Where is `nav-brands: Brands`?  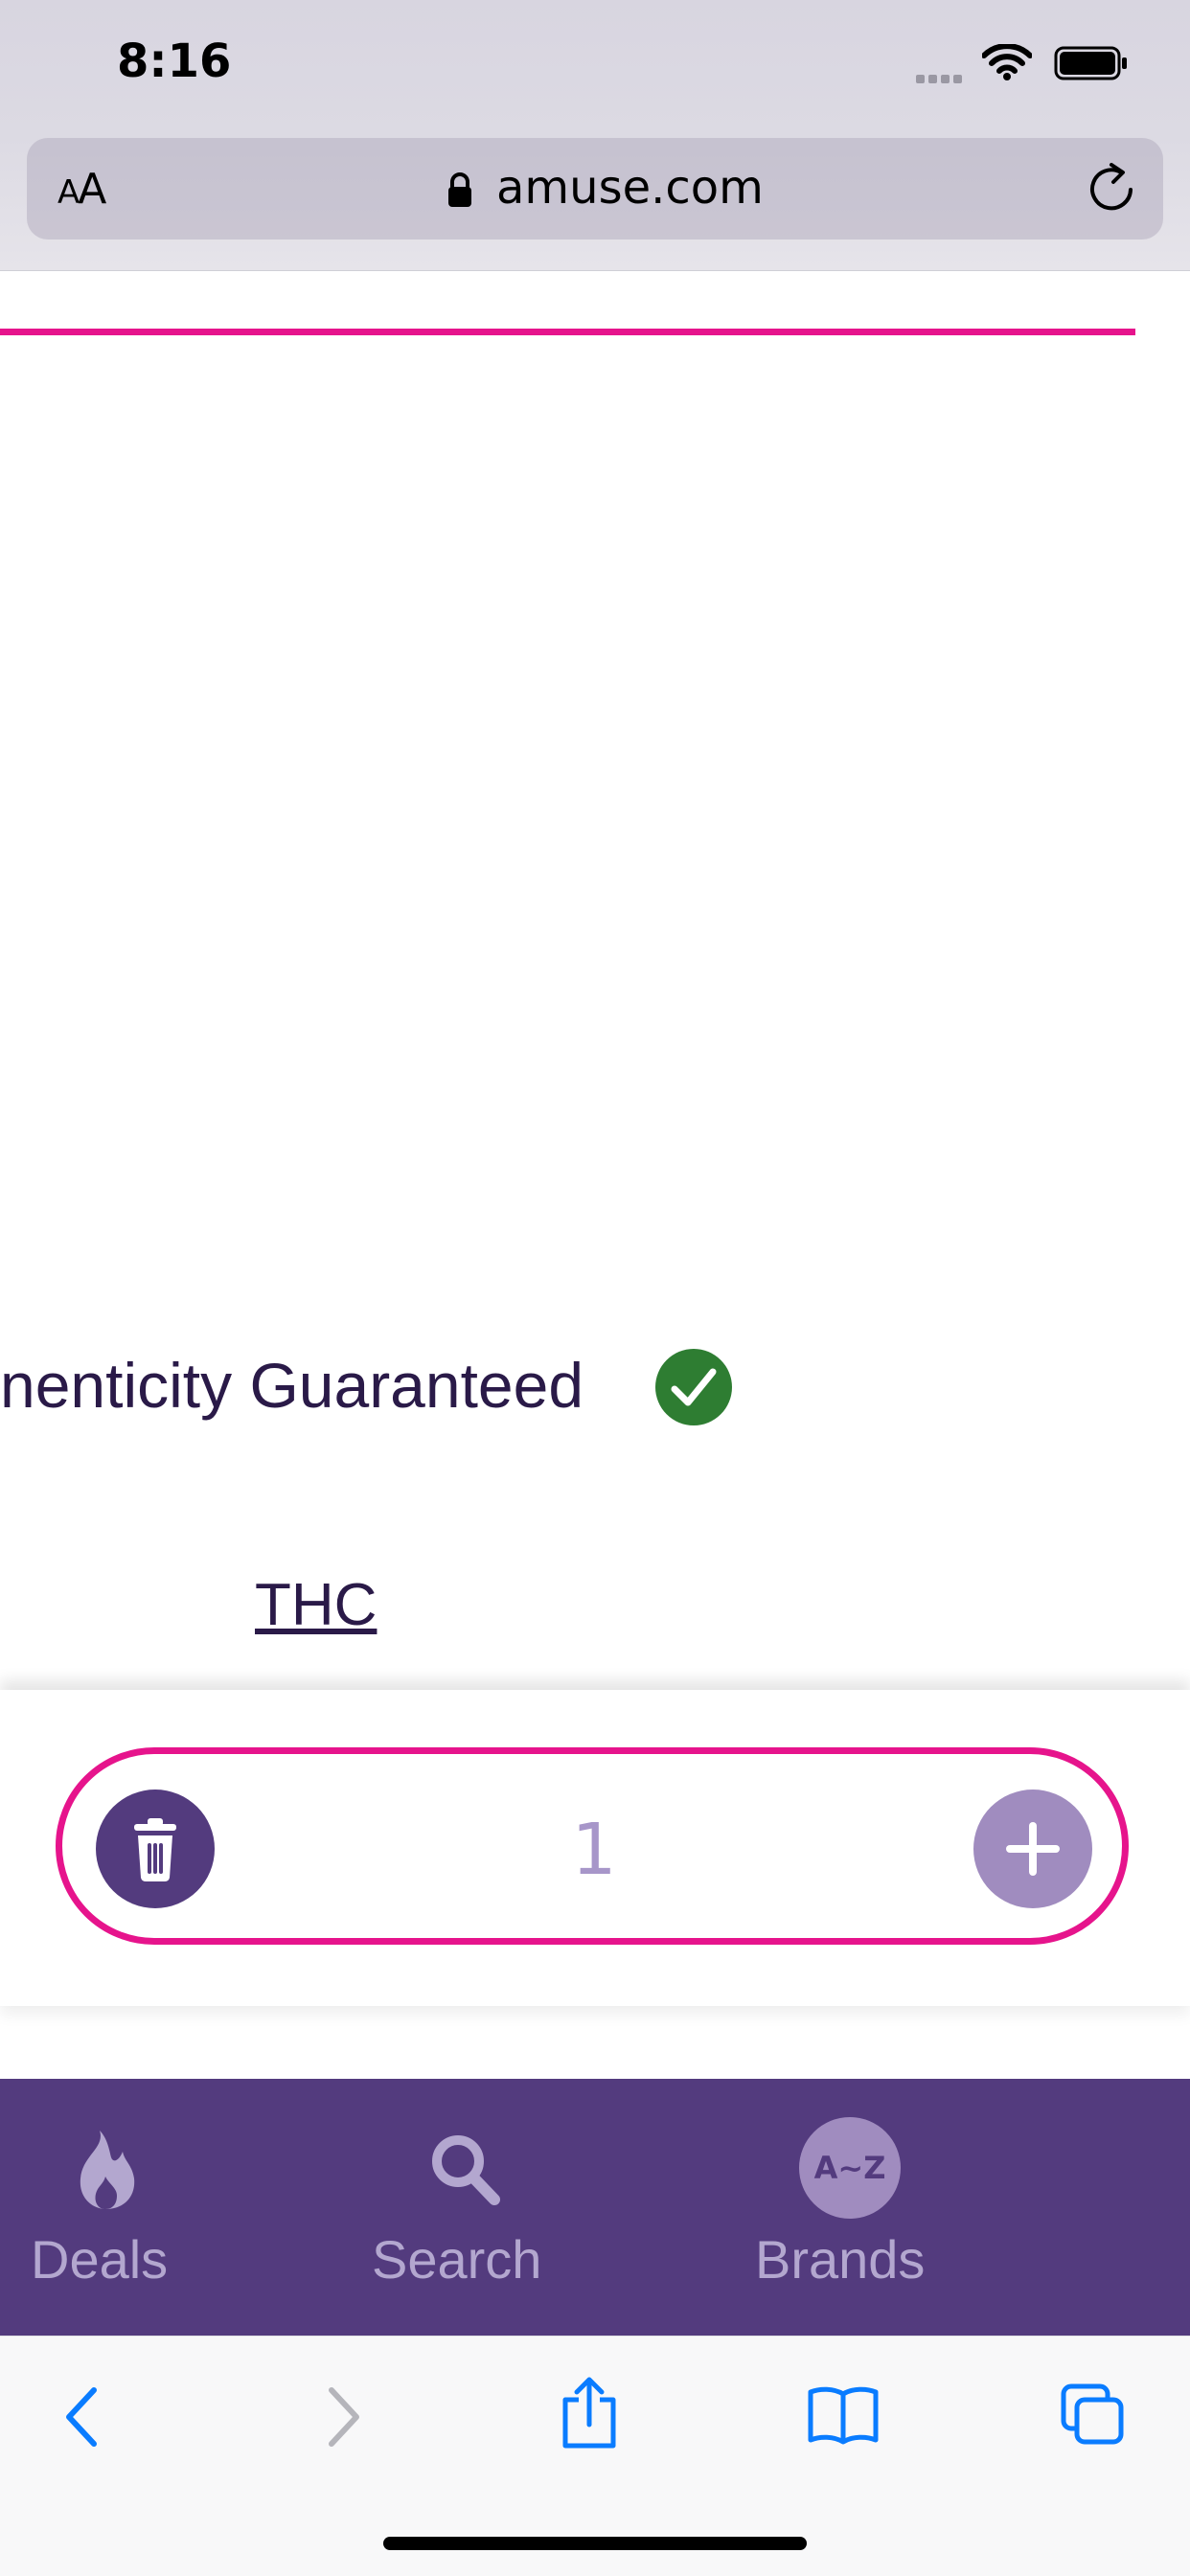 nav-brands: Brands is located at coordinates (840, 2259).